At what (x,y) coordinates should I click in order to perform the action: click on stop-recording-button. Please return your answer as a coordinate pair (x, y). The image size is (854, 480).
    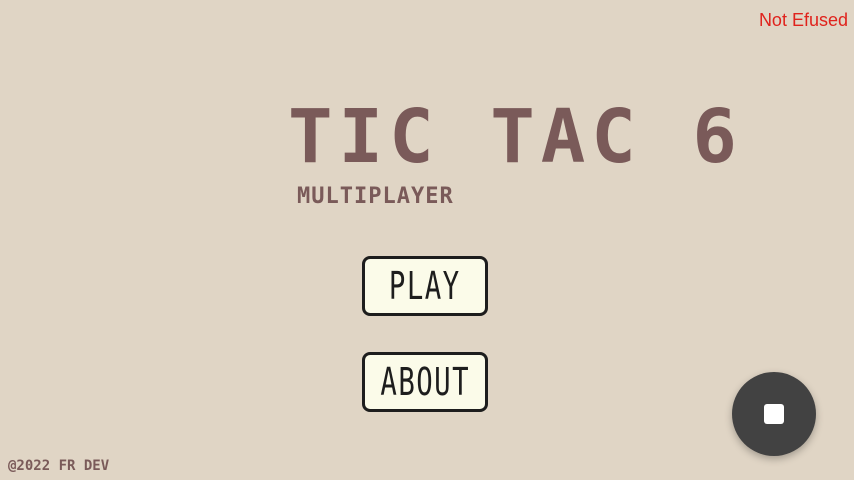
    Looking at the image, I should click on (774, 414).